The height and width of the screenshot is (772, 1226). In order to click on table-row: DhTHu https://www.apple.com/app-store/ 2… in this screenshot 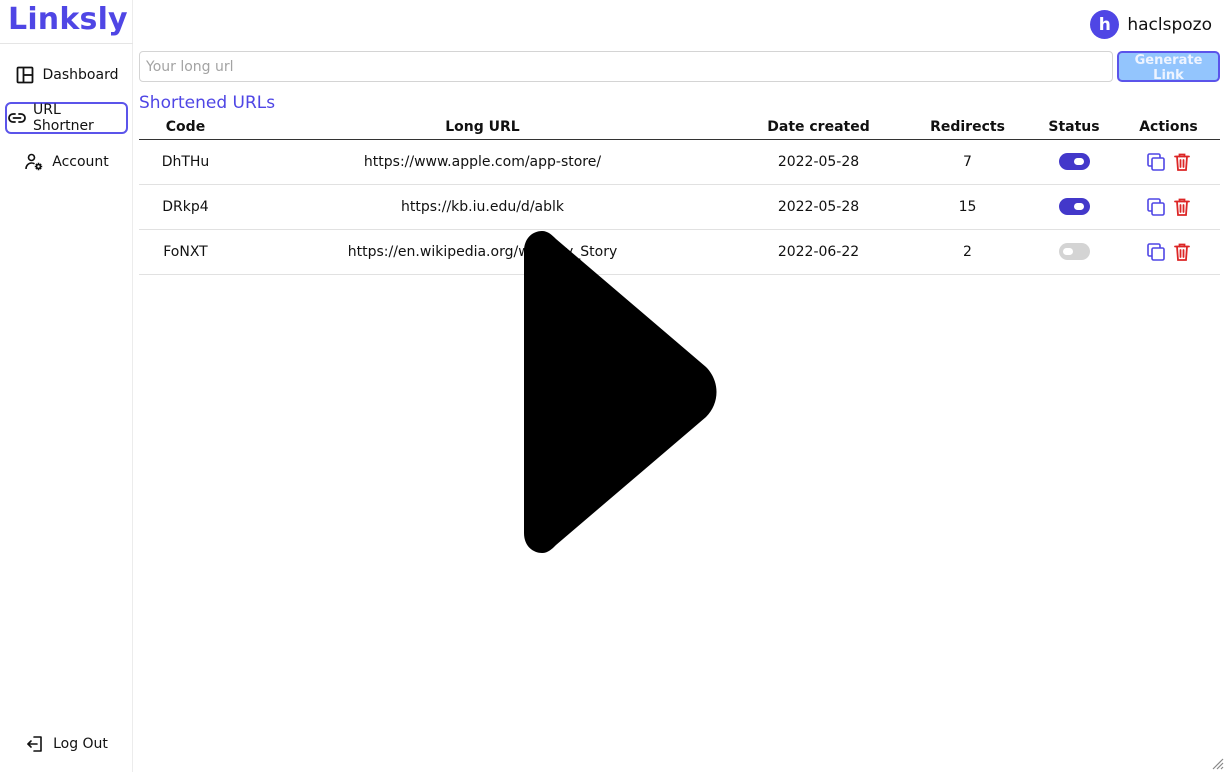, I will do `click(679, 162)`.